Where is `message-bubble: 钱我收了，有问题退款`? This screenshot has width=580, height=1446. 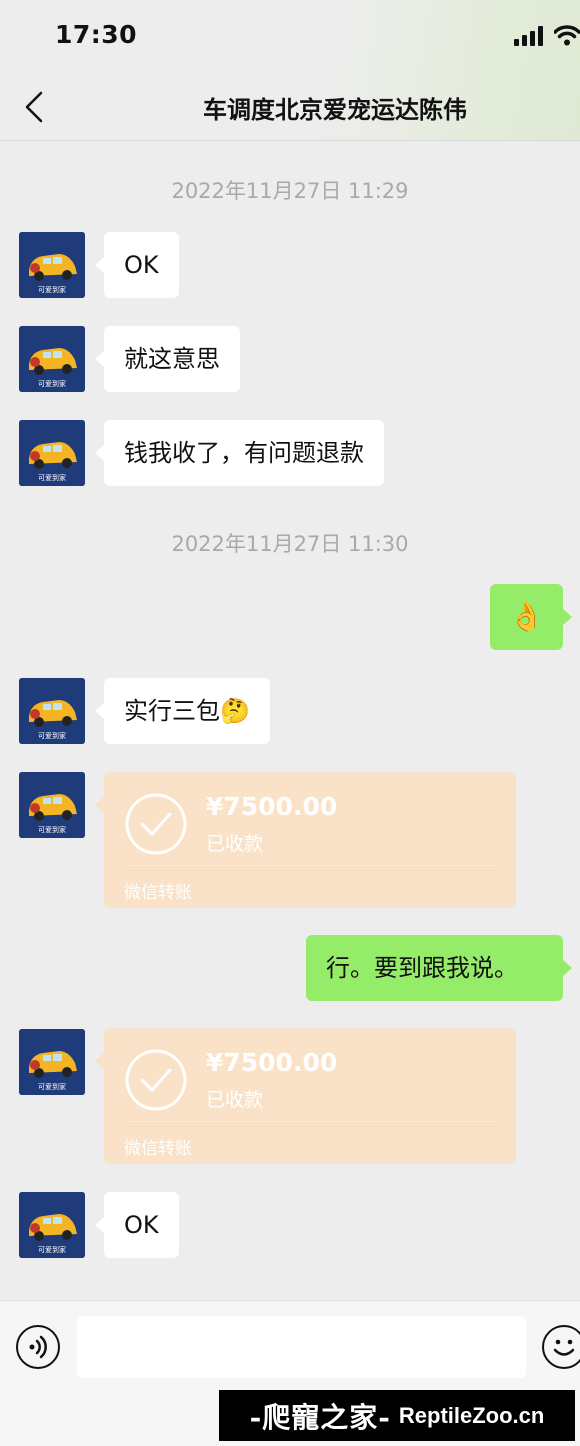 message-bubble: 钱我收了，有问题退款 is located at coordinates (239, 453).